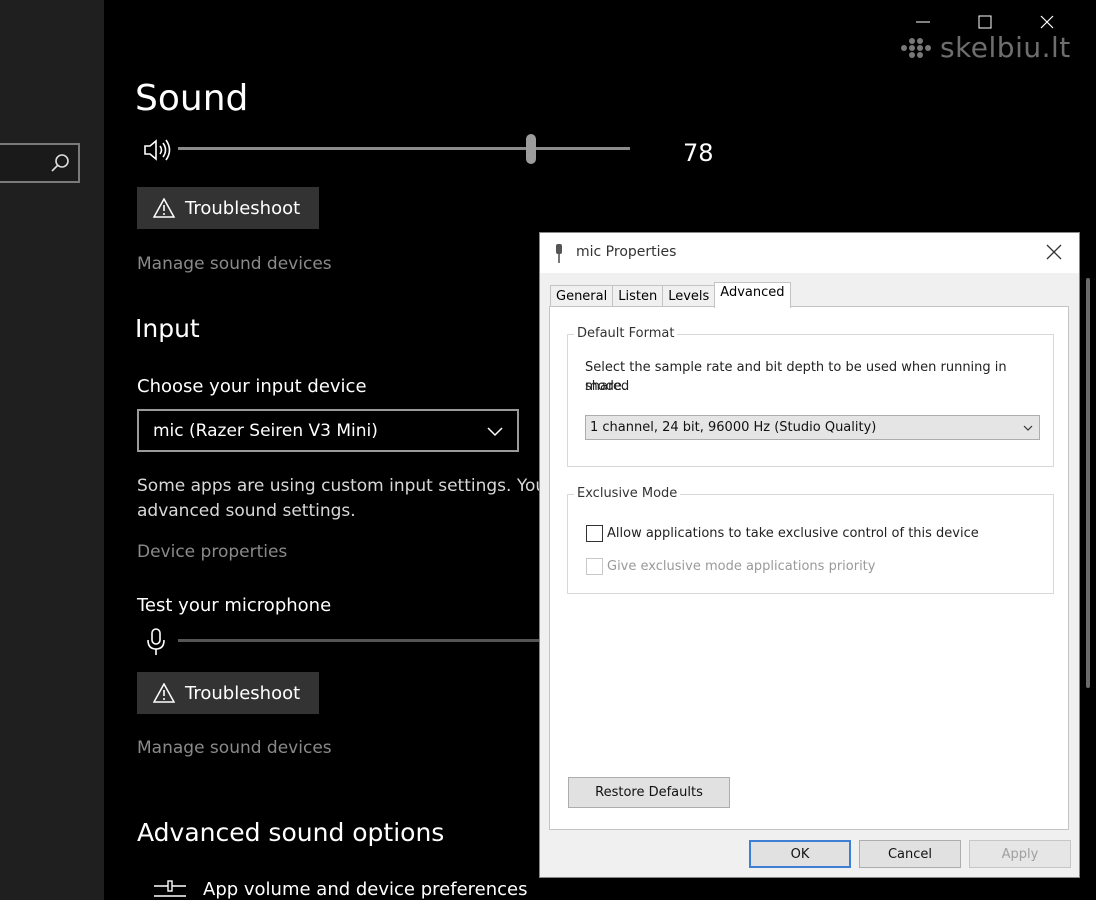 This screenshot has height=900, width=1096. Describe the element at coordinates (291, 832) in the screenshot. I see `advanced-section-title: Advanced sound options` at that location.